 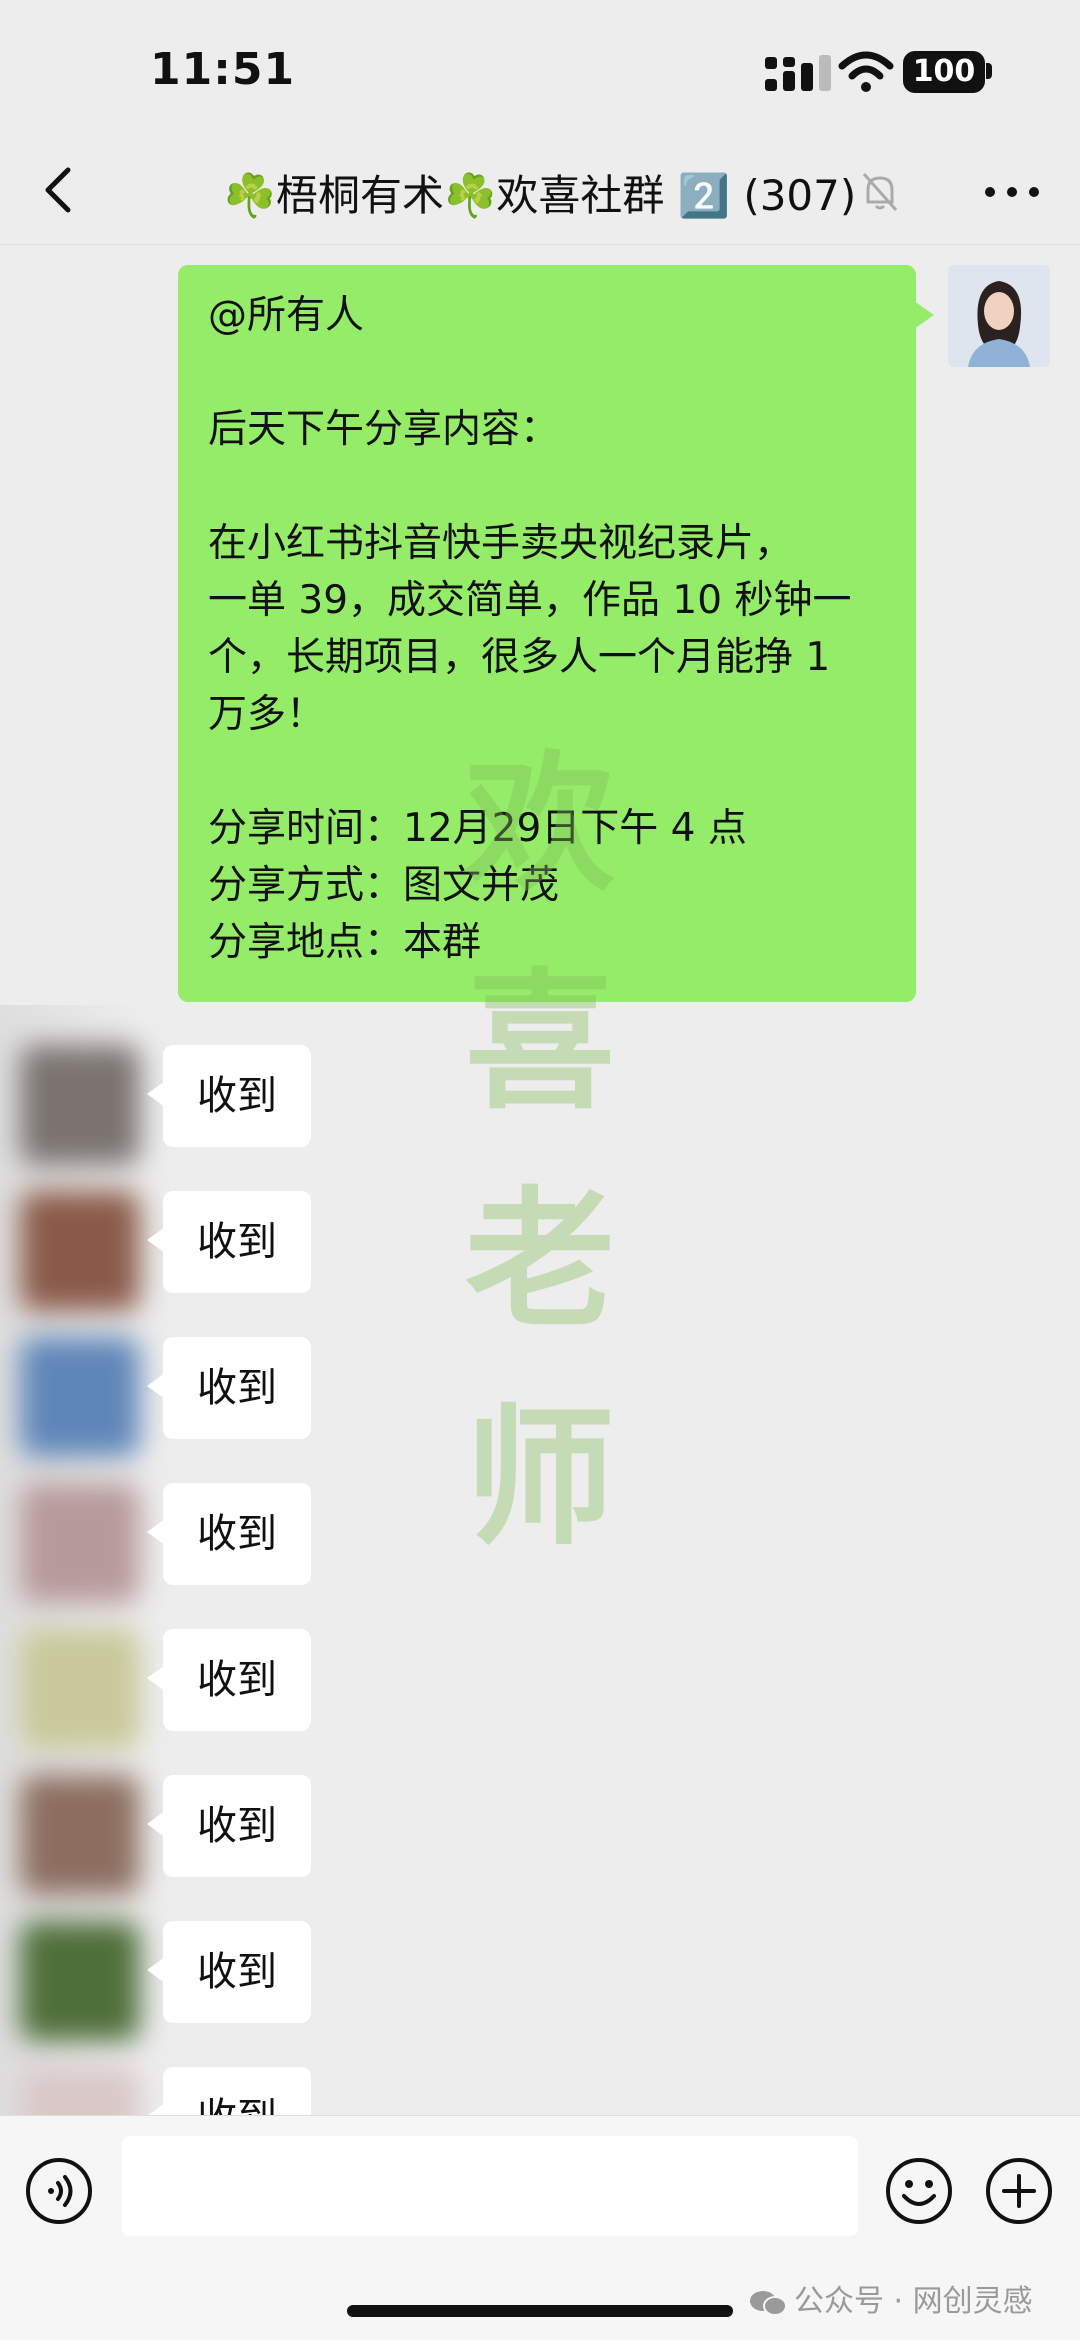 I want to click on message-line: @所有人, so click(x=286, y=315).